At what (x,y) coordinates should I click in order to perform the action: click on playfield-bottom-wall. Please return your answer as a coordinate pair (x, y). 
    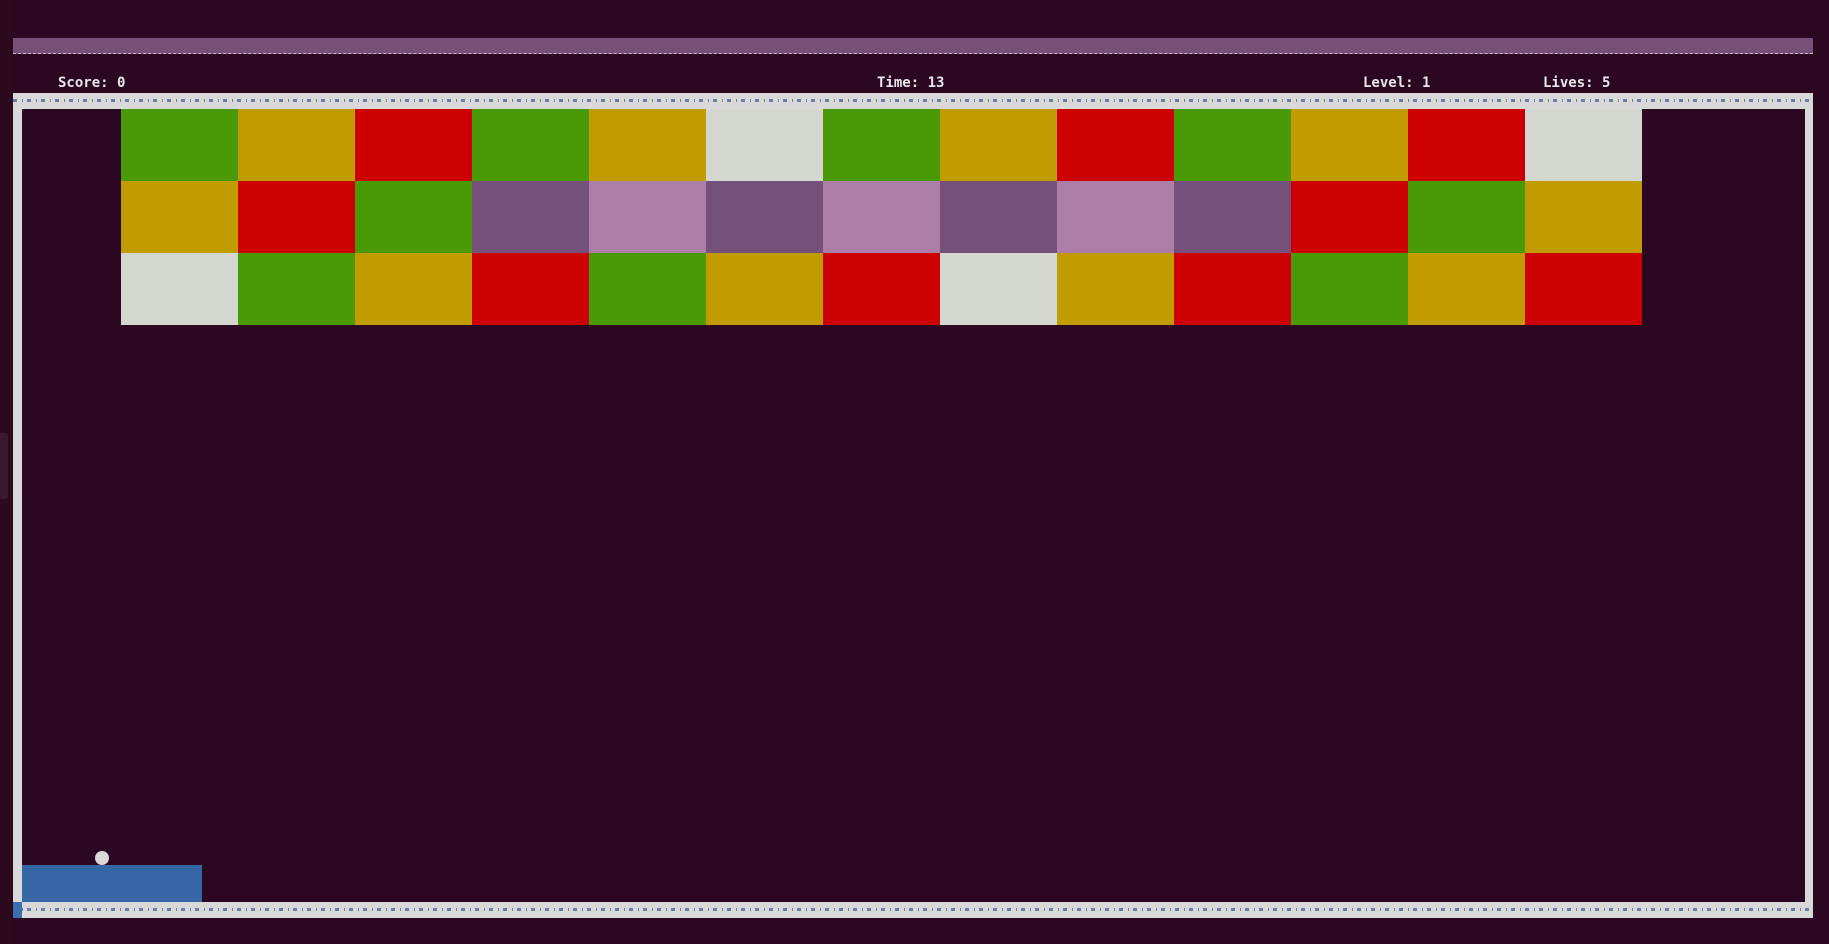
    Looking at the image, I should click on (913, 910).